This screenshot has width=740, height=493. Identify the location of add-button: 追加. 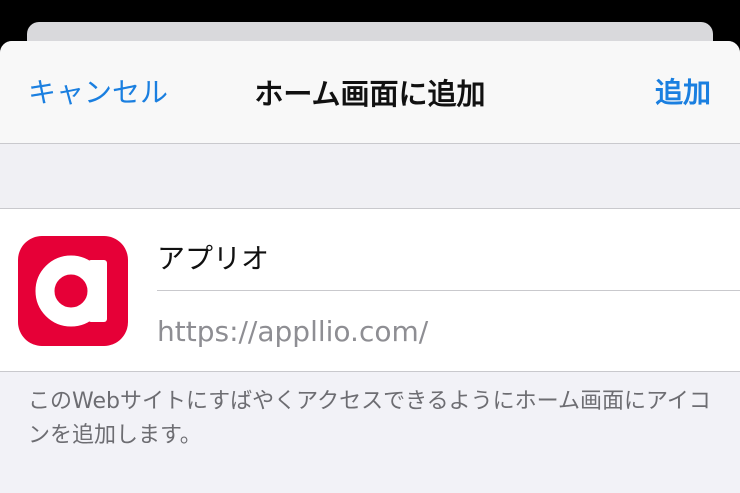
(683, 91).